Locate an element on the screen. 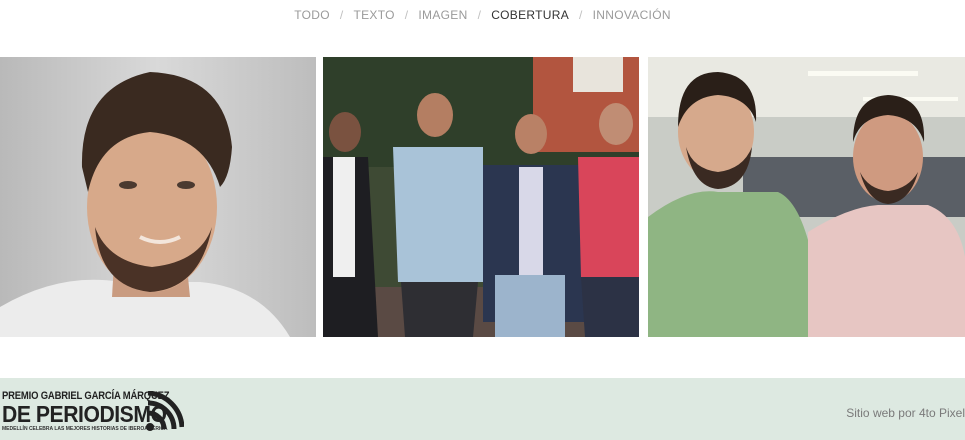 The height and width of the screenshot is (440, 965). site-credit-link: Sitio web por 4to Pixel is located at coordinates (905, 413).